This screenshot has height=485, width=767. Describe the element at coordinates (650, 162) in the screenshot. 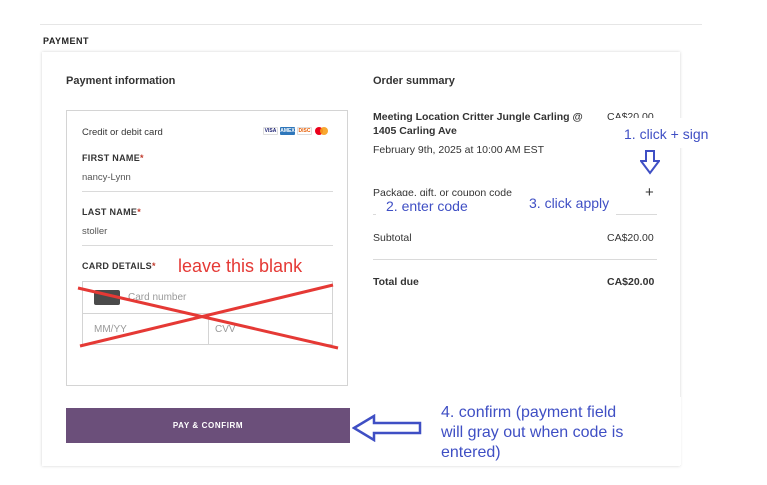

I see `down-arrow-icon` at that location.